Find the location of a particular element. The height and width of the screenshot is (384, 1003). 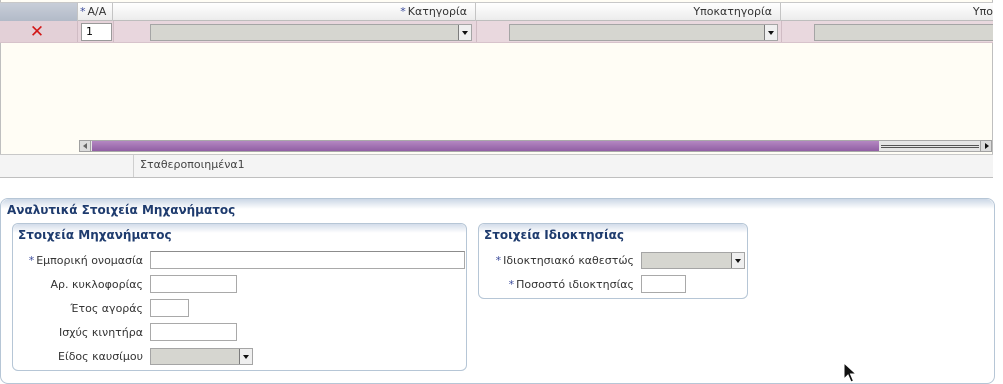

ownership-status-label: * Ιδιοκτησιακό καθεστώς is located at coordinates (557, 261).